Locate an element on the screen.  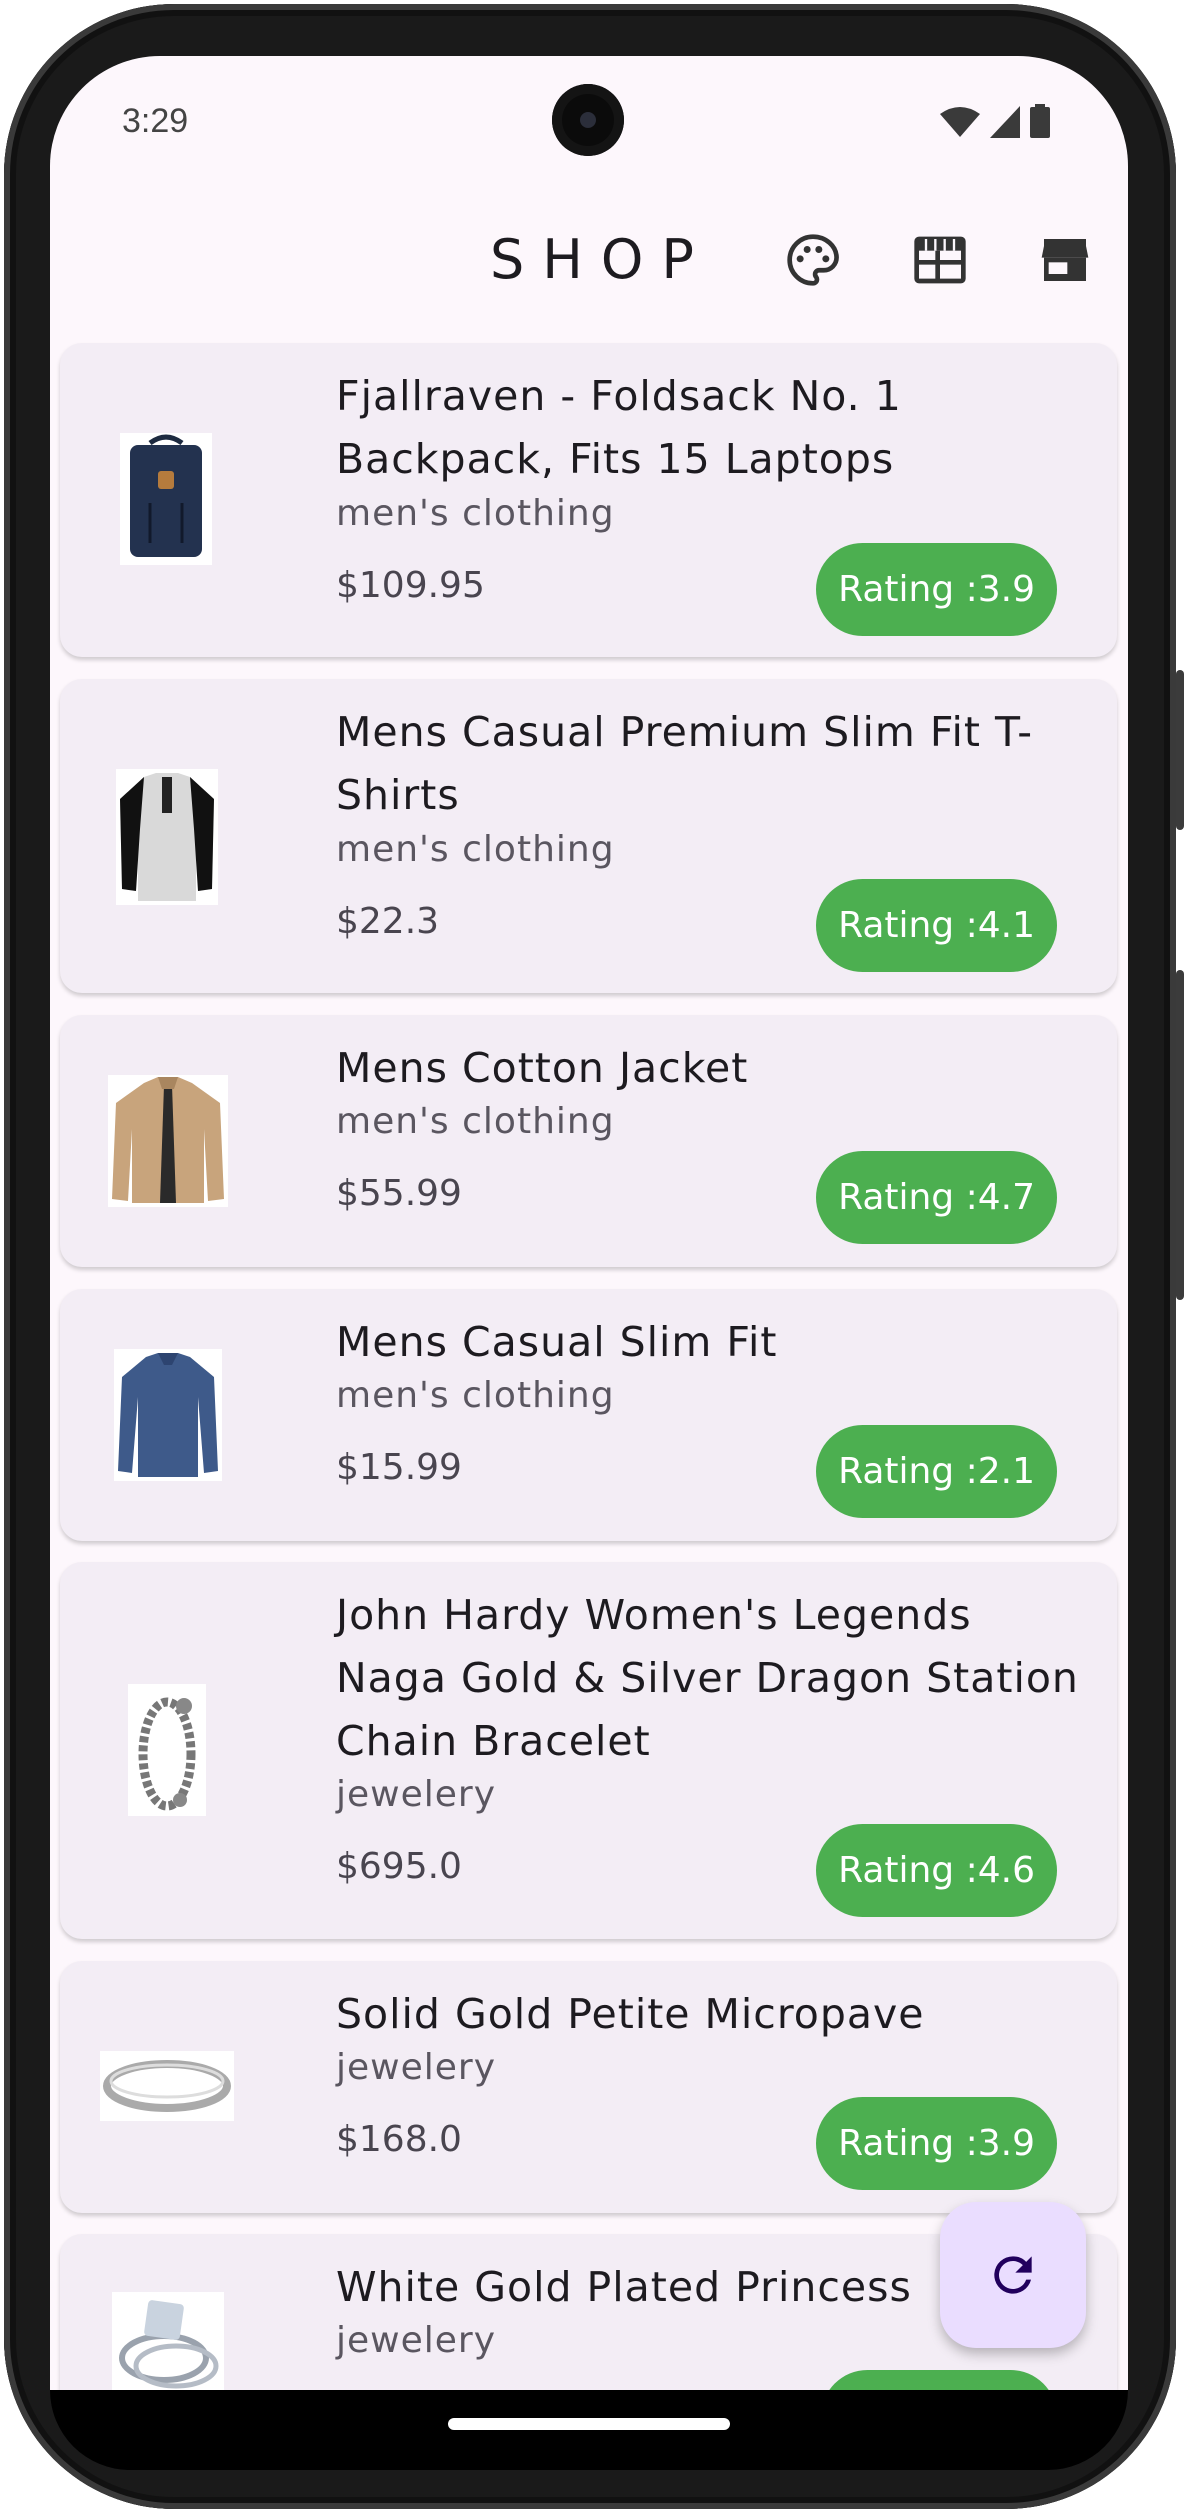
battery-icon is located at coordinates (1040, 121).